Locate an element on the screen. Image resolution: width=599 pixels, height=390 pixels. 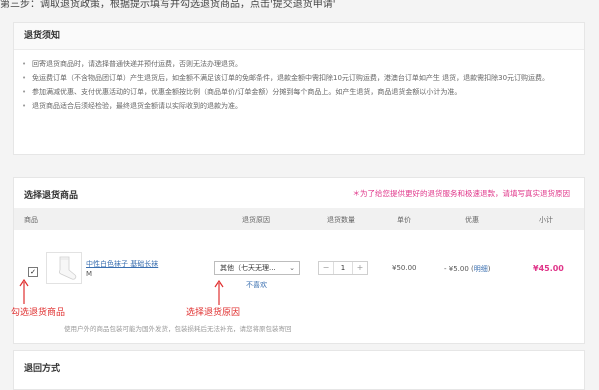
increase-qty-button: + is located at coordinates (359, 268).